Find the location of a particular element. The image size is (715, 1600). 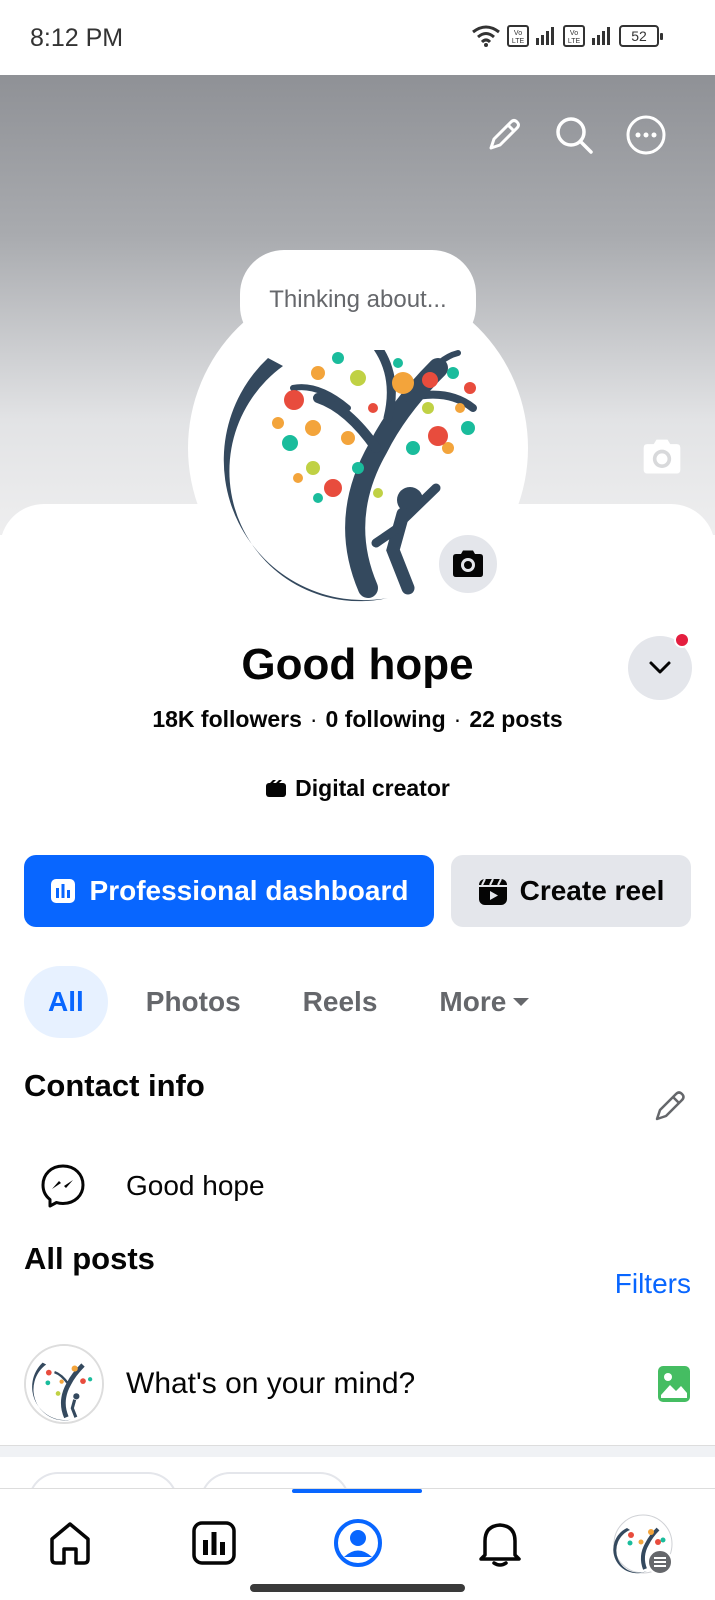

profile-category: Digital creator is located at coordinates (357, 788).